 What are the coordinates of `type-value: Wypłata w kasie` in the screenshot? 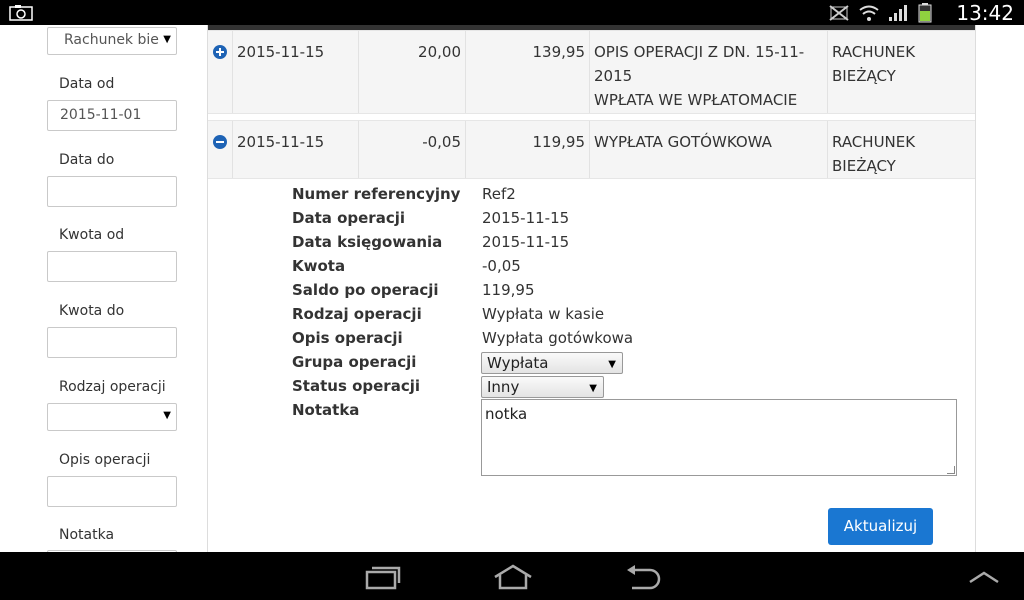 It's located at (543, 314).